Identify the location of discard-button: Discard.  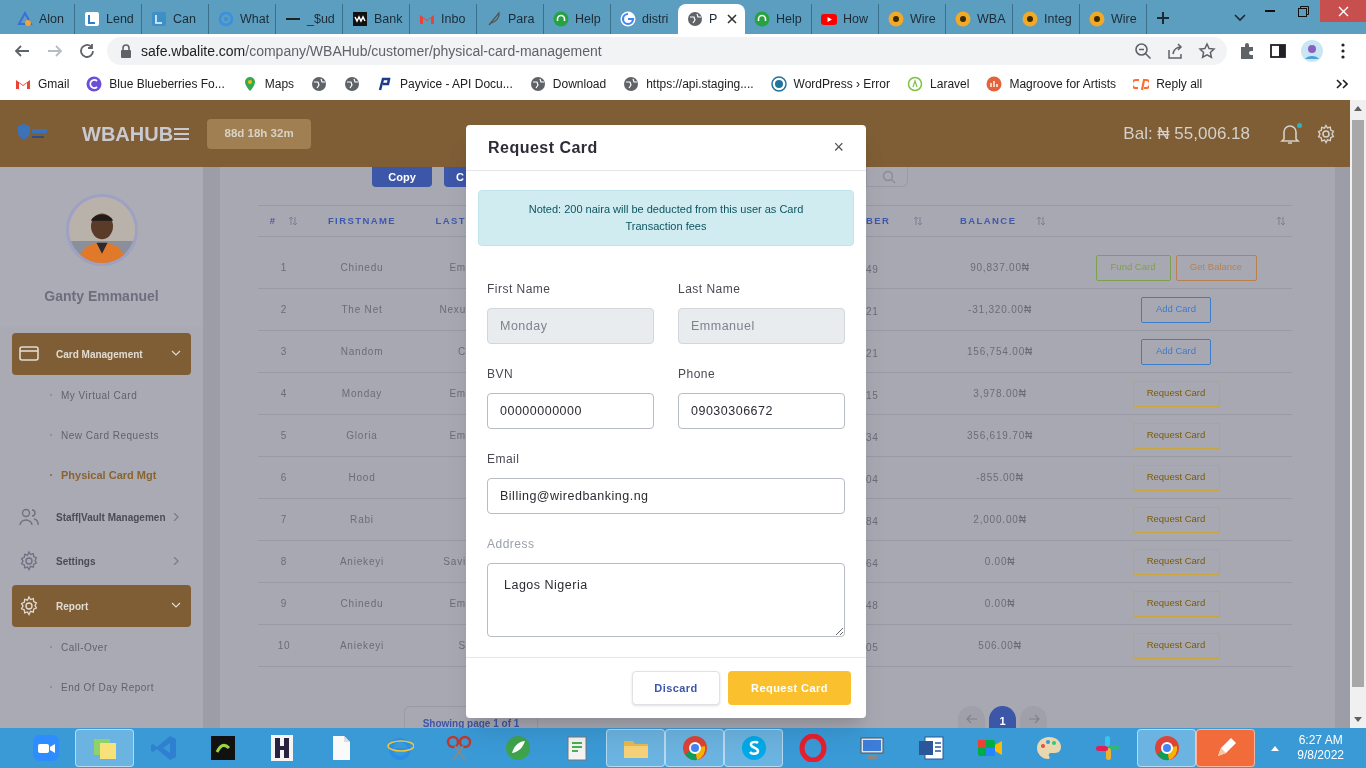
(676, 688).